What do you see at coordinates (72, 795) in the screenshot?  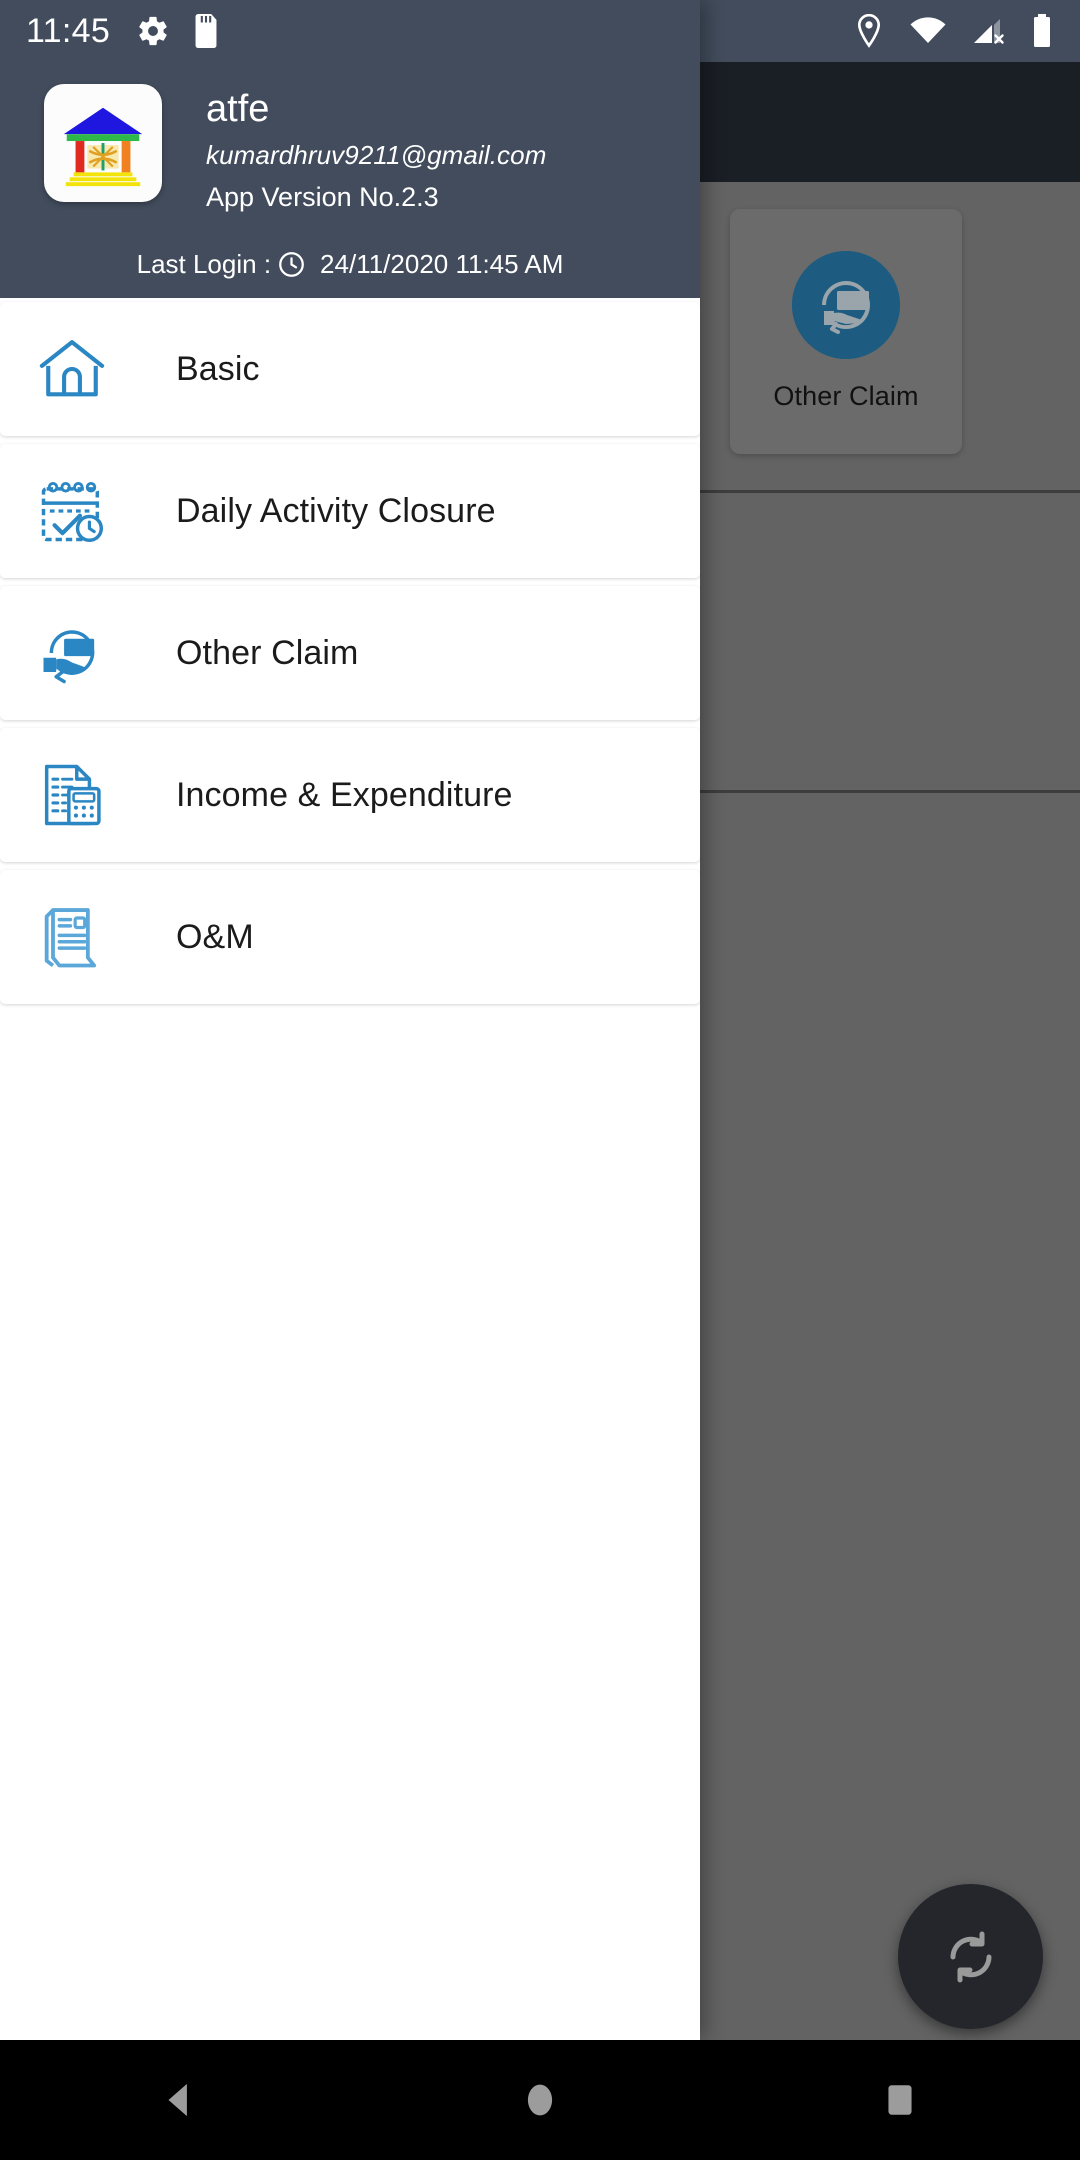 I see `document-calculator-icon` at bounding box center [72, 795].